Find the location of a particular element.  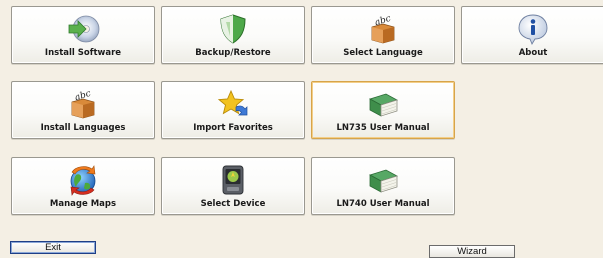

exit-button: Exit is located at coordinates (53, 247).